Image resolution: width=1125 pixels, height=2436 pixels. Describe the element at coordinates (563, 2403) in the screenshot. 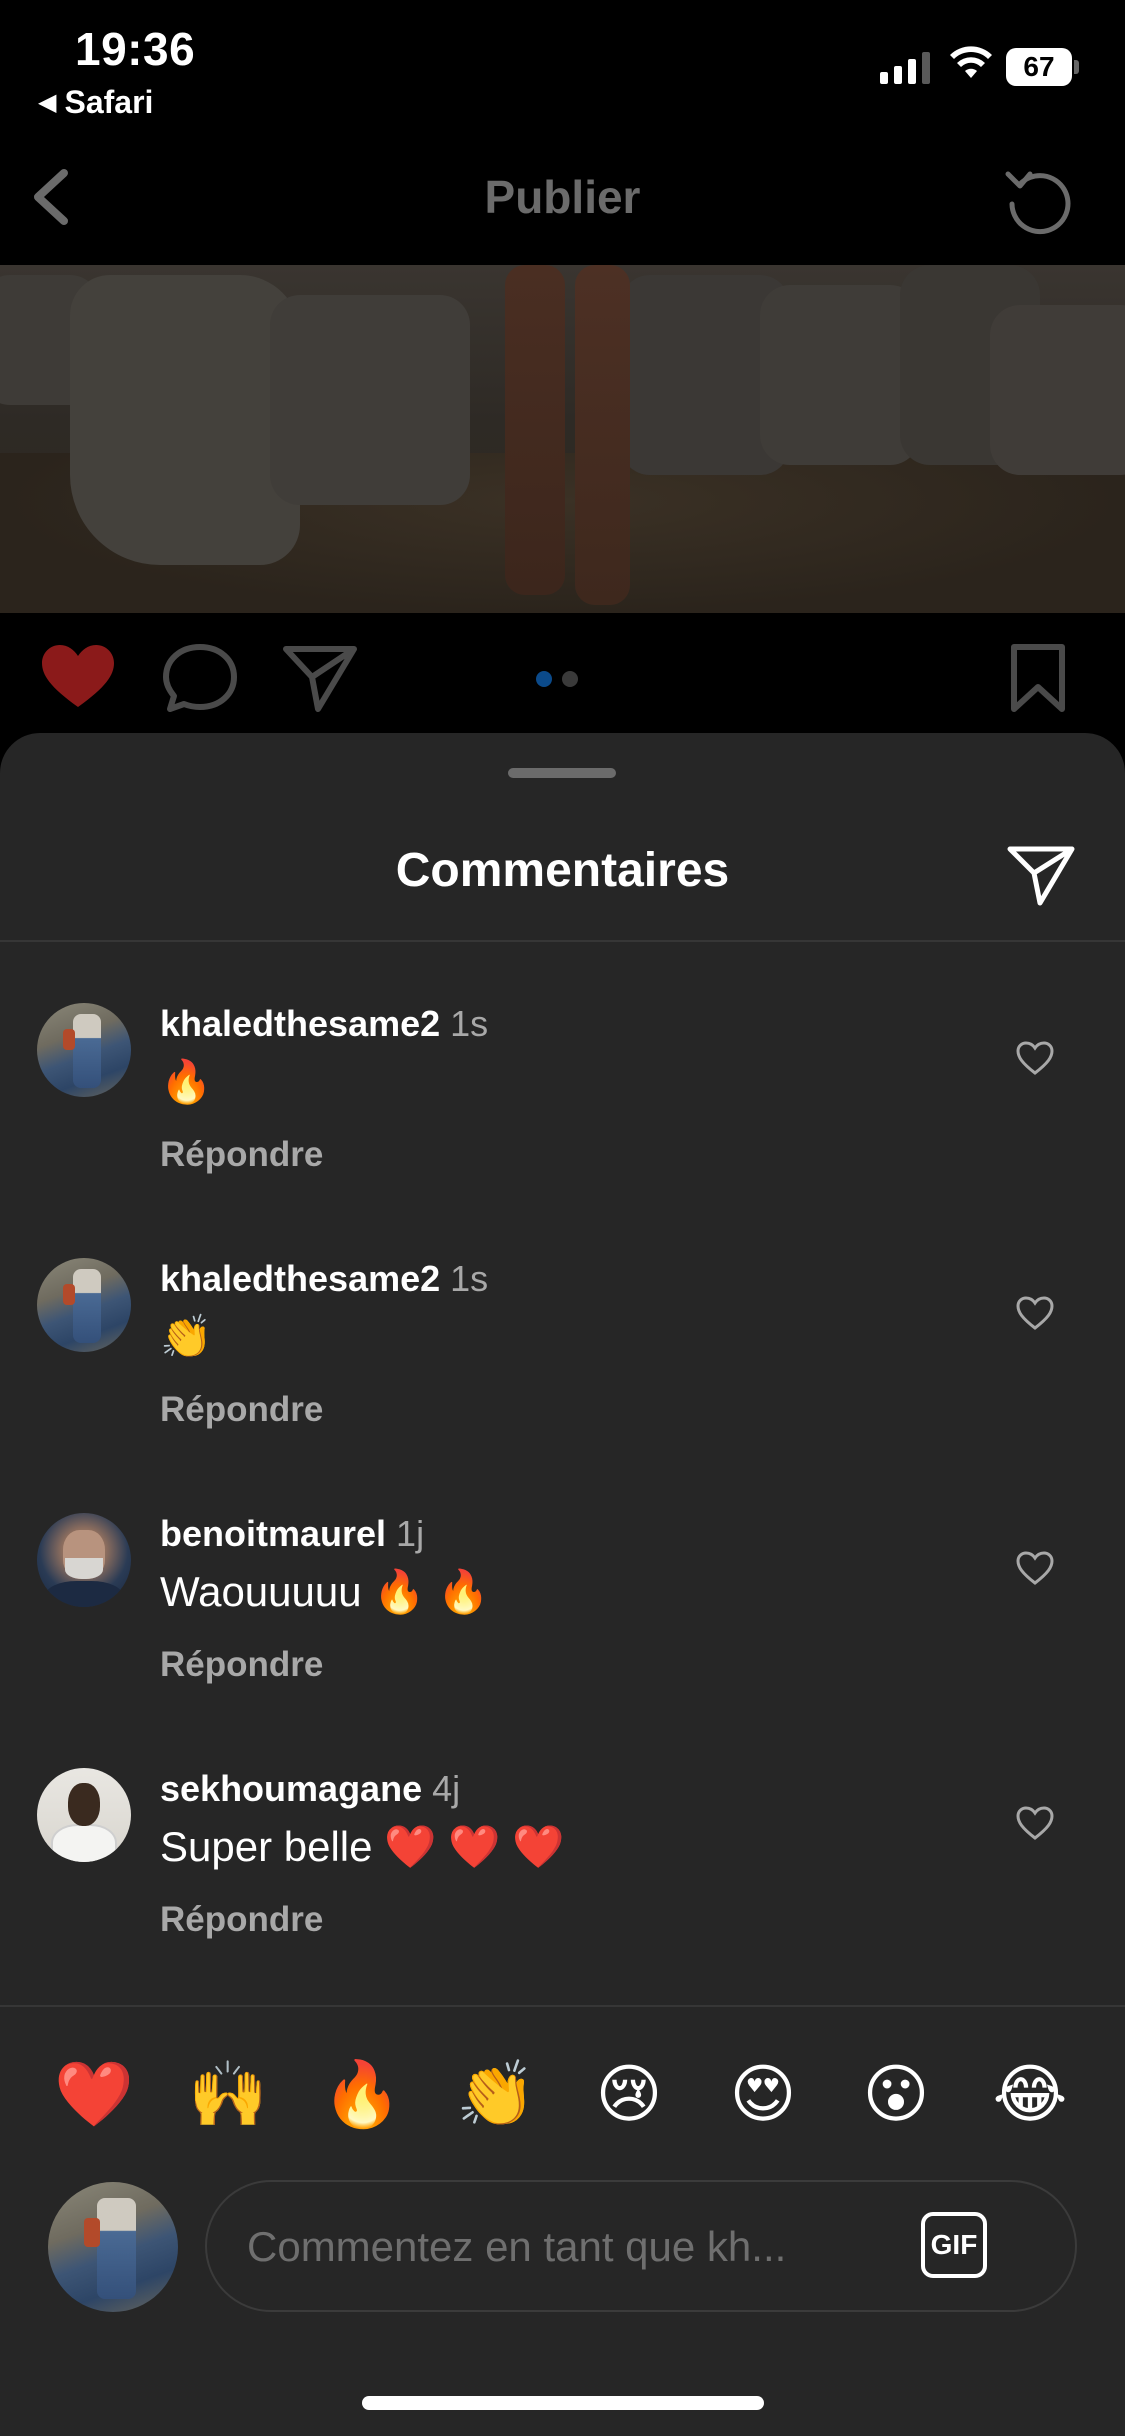

I see `home-indicator` at that location.